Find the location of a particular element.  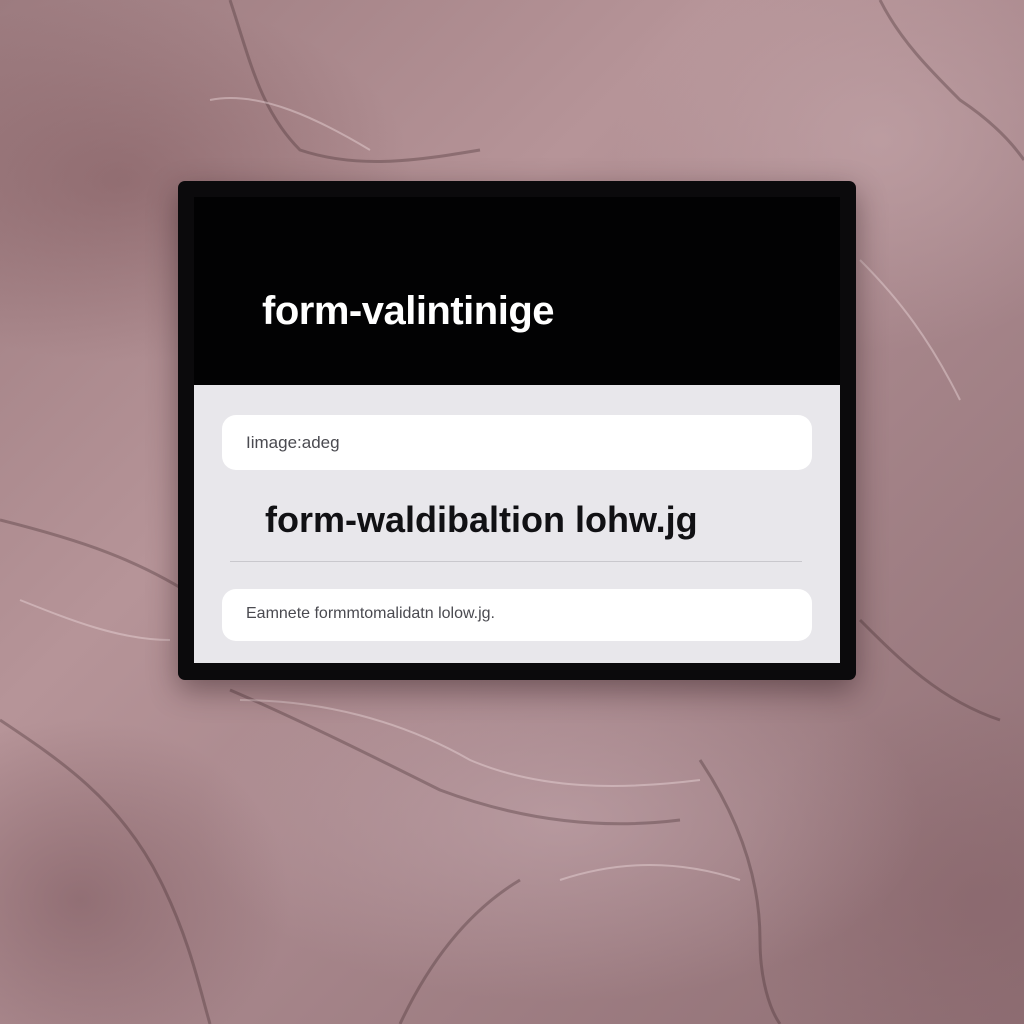

dialog-header: form-valintinige is located at coordinates (517, 291).